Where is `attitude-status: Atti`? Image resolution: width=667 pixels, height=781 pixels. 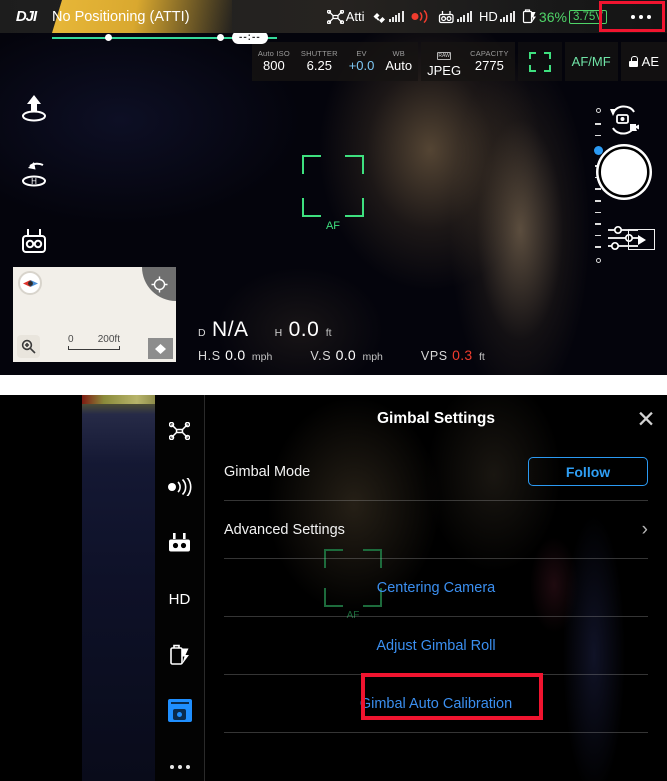 attitude-status: Atti is located at coordinates (345, 16).